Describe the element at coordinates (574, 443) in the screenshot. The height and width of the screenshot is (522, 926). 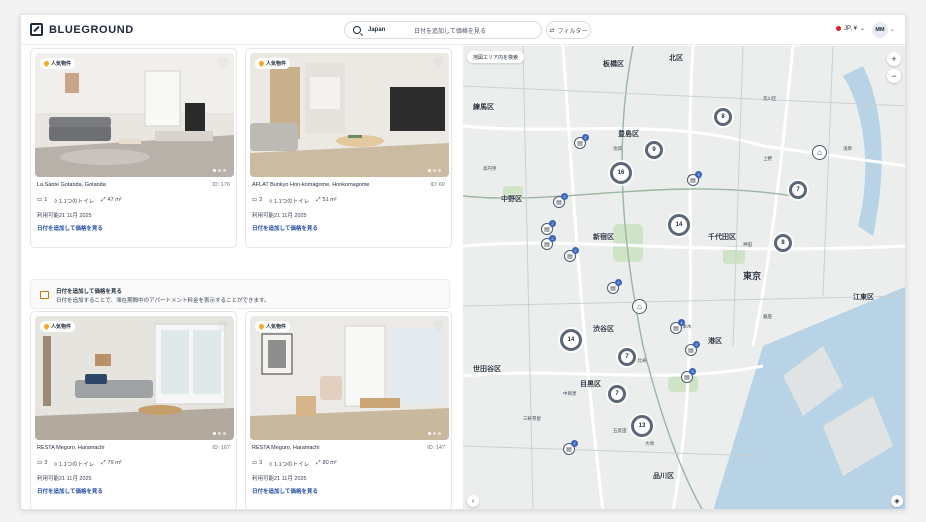
I see `pin-count: 2` at that location.